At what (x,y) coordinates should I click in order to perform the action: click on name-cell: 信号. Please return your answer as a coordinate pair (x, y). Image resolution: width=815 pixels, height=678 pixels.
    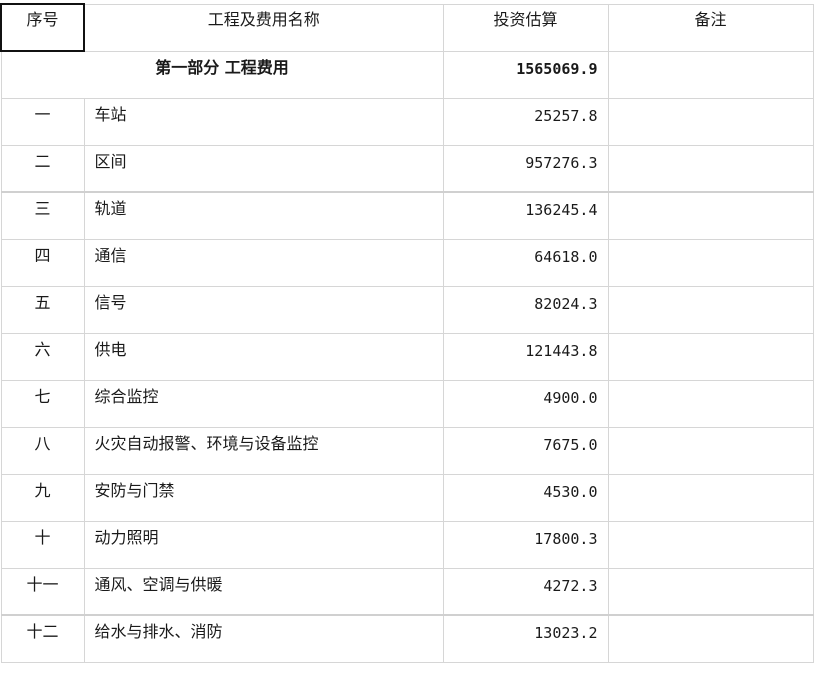
    Looking at the image, I should click on (263, 309).